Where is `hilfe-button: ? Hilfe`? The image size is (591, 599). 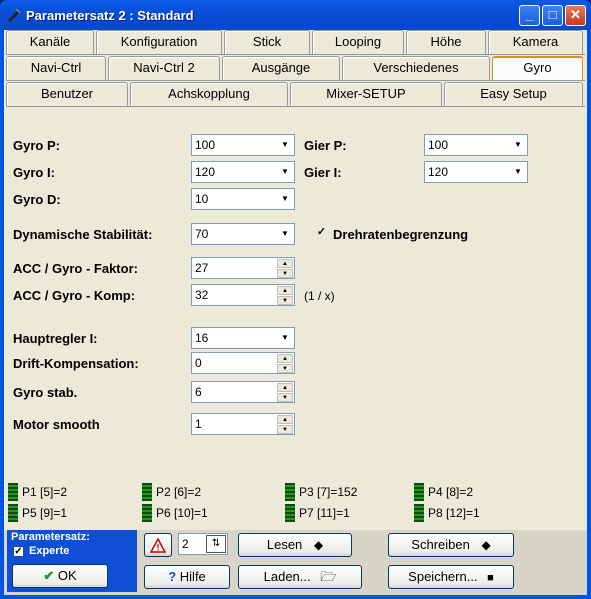
hilfe-button: ? Hilfe is located at coordinates (187, 577).